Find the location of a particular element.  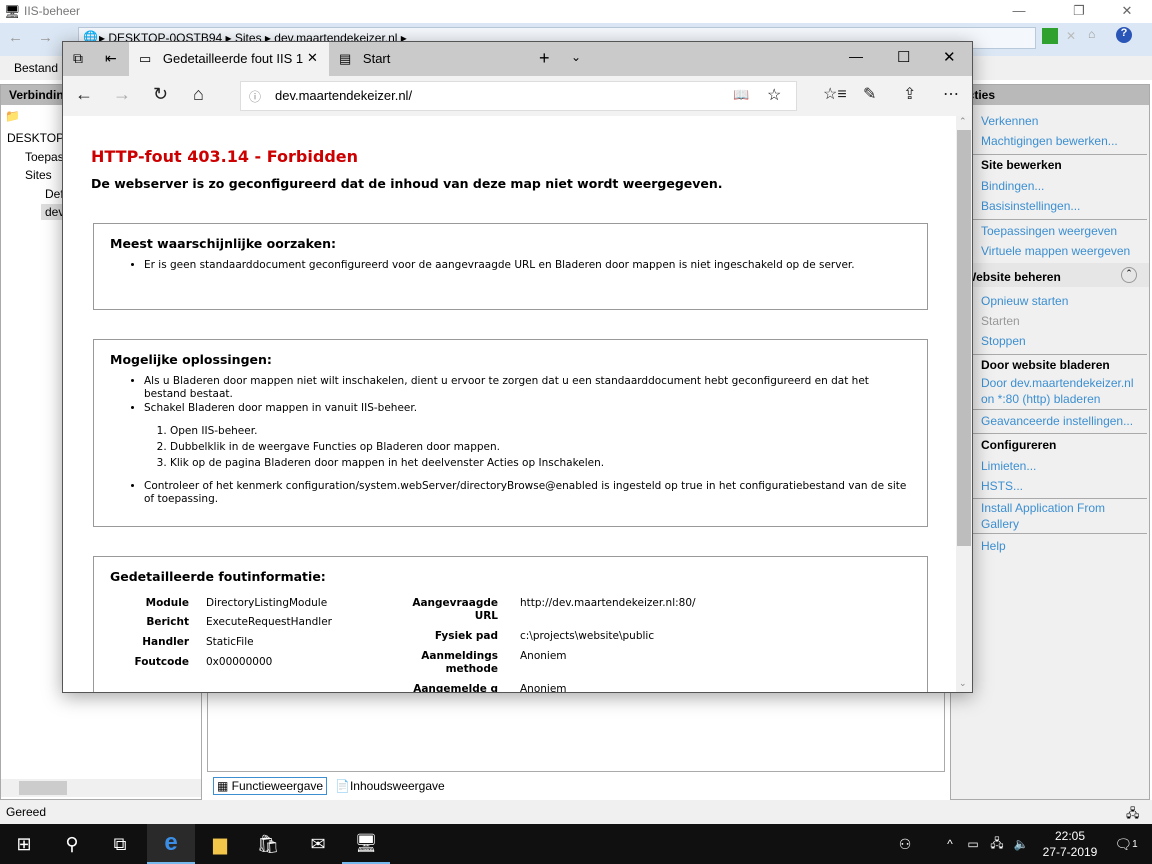

url-text: dev.maartendekeizer.nl/ is located at coordinates (343, 95).